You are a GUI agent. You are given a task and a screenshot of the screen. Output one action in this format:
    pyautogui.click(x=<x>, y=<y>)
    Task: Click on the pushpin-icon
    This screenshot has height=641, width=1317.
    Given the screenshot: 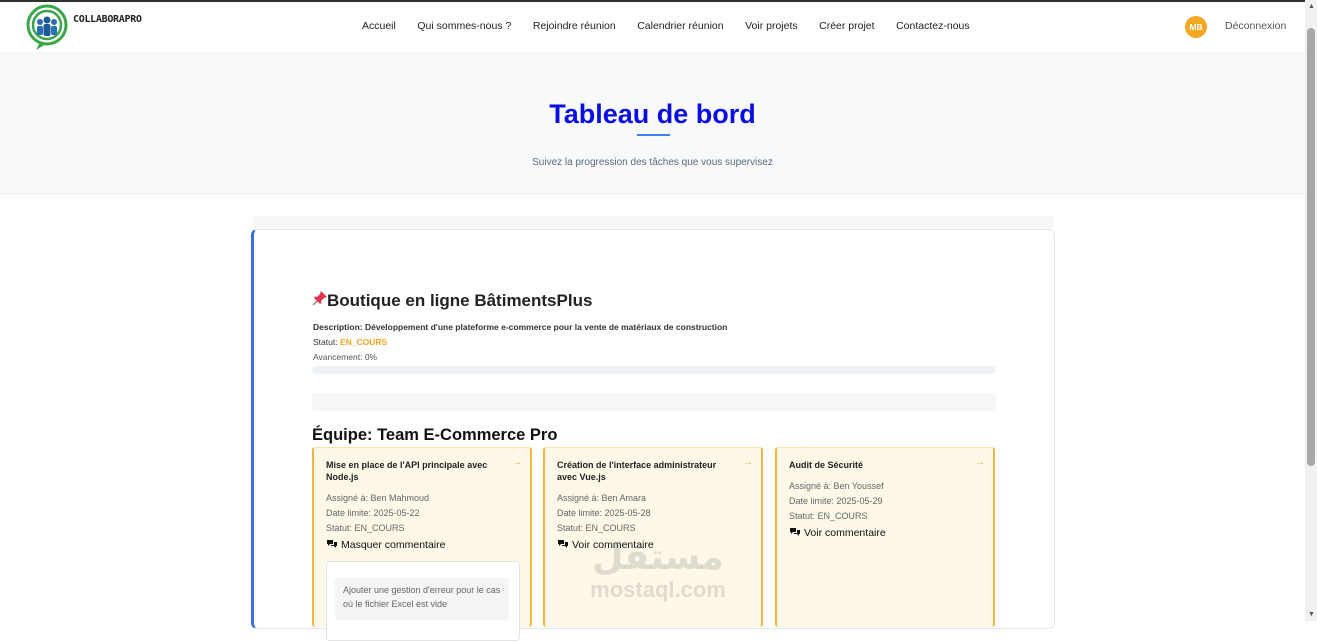 What is the action you would take?
    pyautogui.click(x=320, y=298)
    